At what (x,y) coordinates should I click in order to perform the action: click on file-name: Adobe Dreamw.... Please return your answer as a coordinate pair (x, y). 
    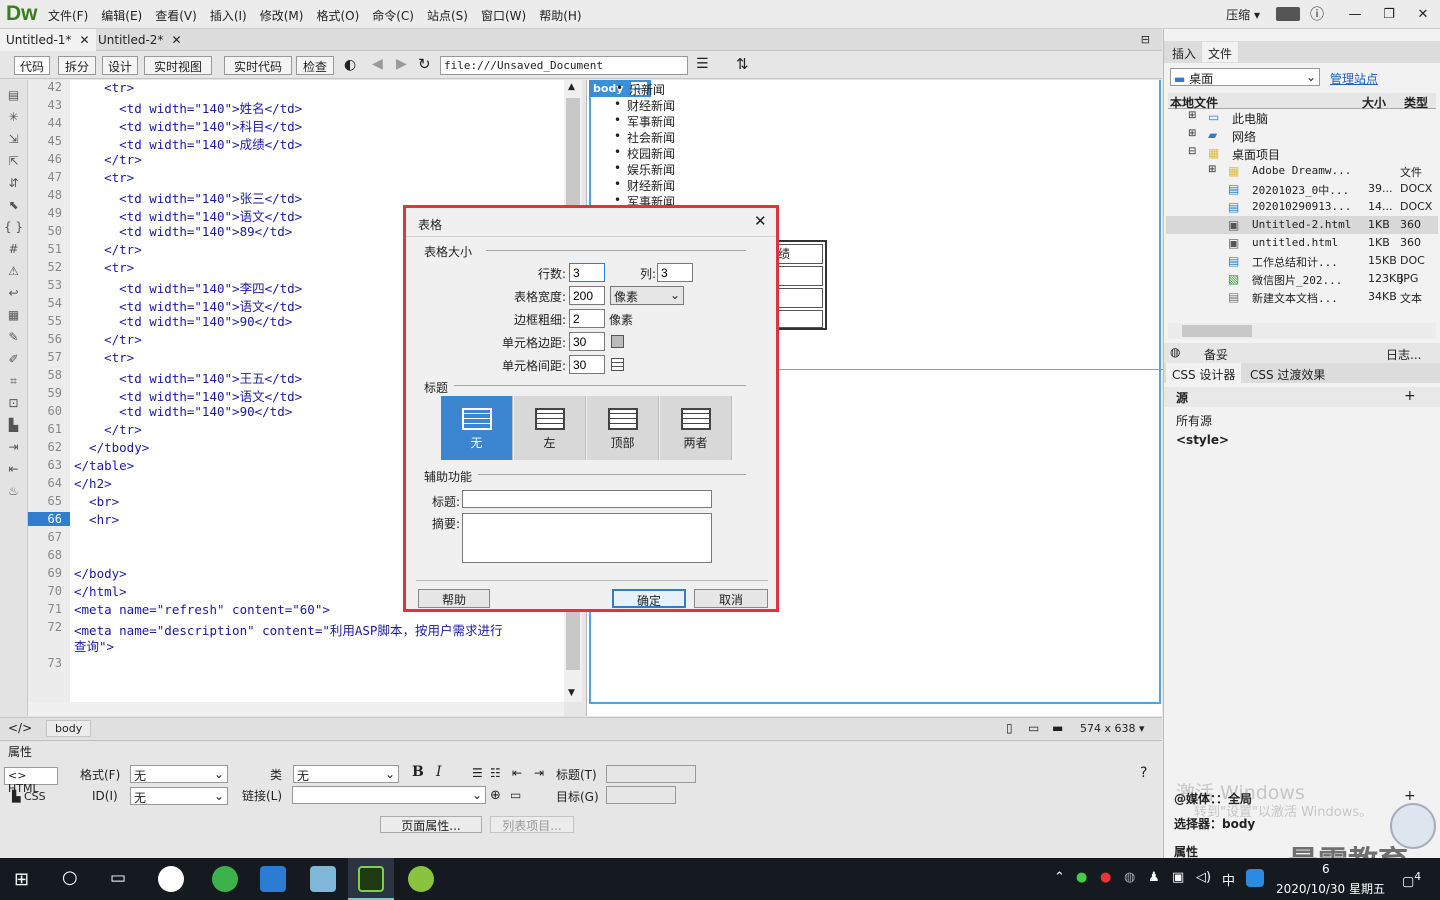
    Looking at the image, I should click on (1301, 170).